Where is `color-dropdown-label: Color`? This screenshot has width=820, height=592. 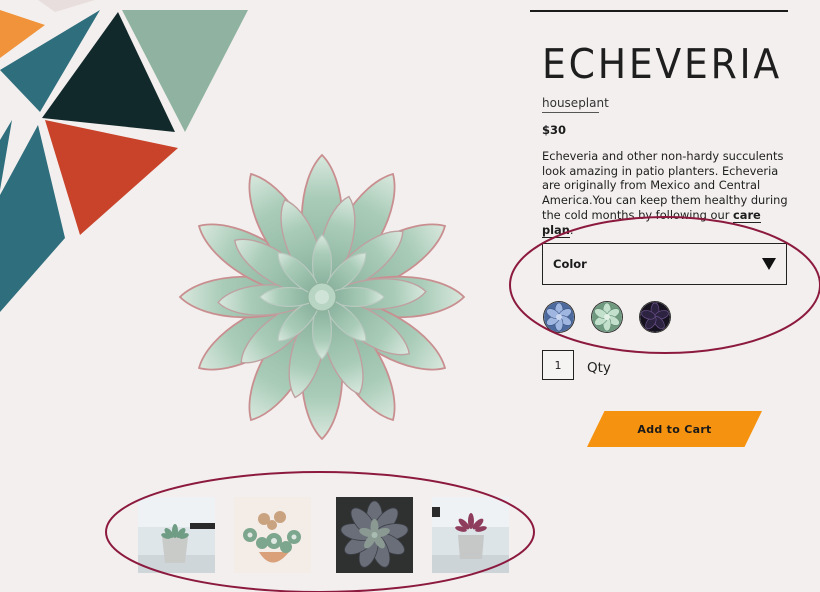
color-dropdown-label: Color is located at coordinates (570, 264).